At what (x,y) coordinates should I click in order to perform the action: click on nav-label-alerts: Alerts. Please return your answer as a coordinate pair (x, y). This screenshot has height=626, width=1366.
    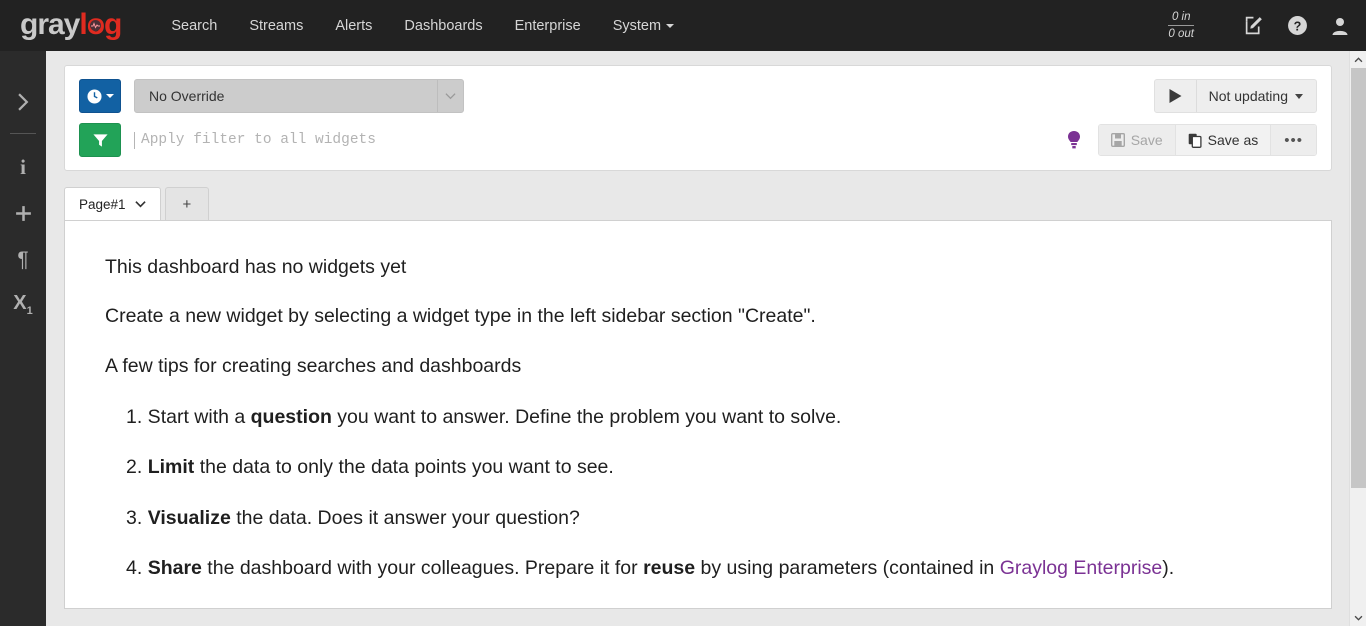
    Looking at the image, I should click on (354, 25).